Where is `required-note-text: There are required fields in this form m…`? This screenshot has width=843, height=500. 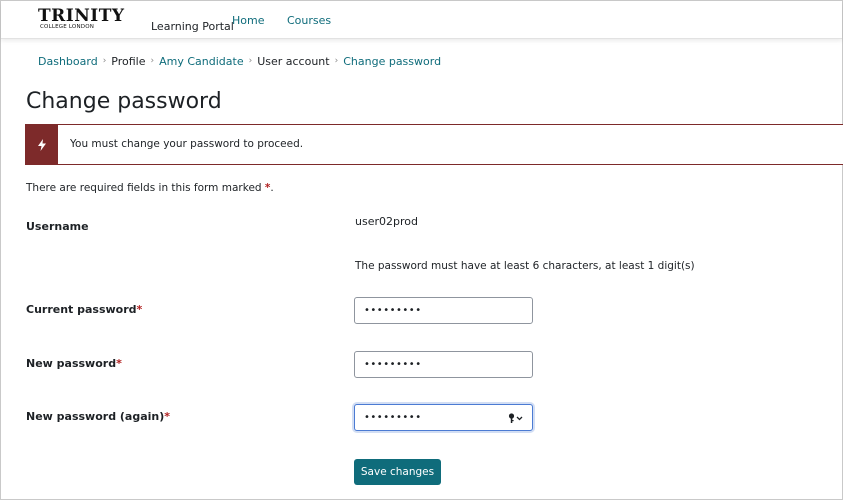 required-note-text: There are required fields in this form m… is located at coordinates (144, 188).